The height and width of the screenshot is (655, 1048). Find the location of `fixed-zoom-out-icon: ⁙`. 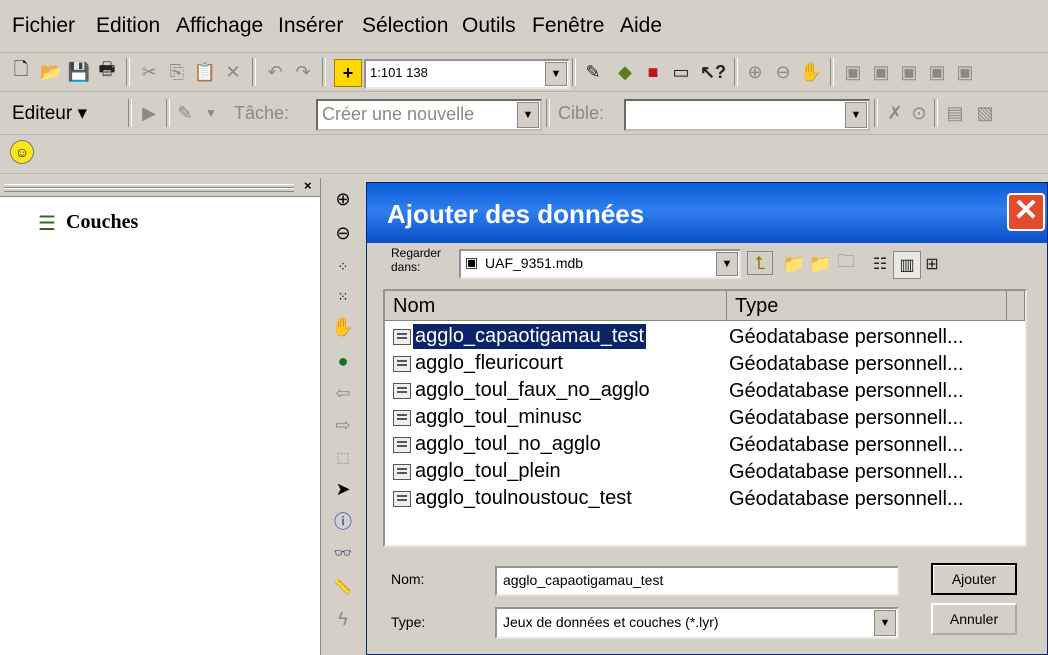

fixed-zoom-out-icon: ⁙ is located at coordinates (343, 297).